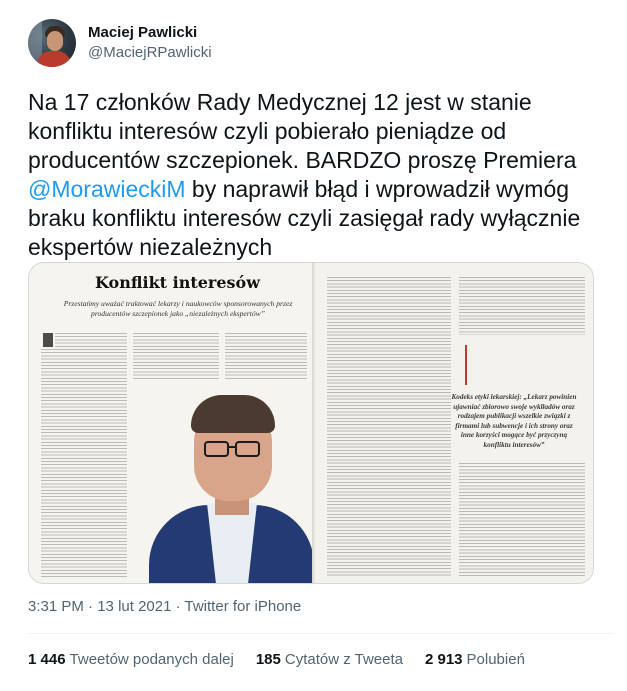 Image resolution: width=627 pixels, height=691 pixels. I want to click on portrait-glasses-bridge, so click(232, 447).